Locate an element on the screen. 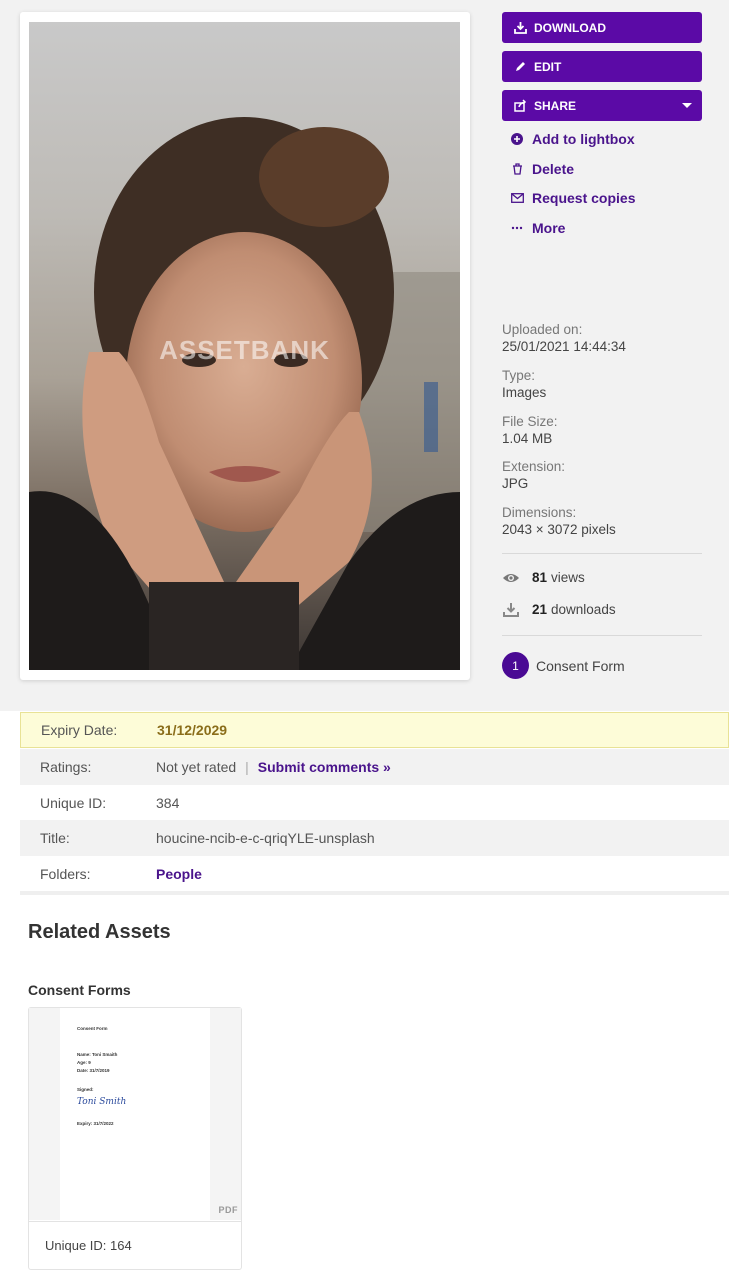 This screenshot has height=1285, width=729. consent-form-badge: 1 Consent Form is located at coordinates (563, 665).